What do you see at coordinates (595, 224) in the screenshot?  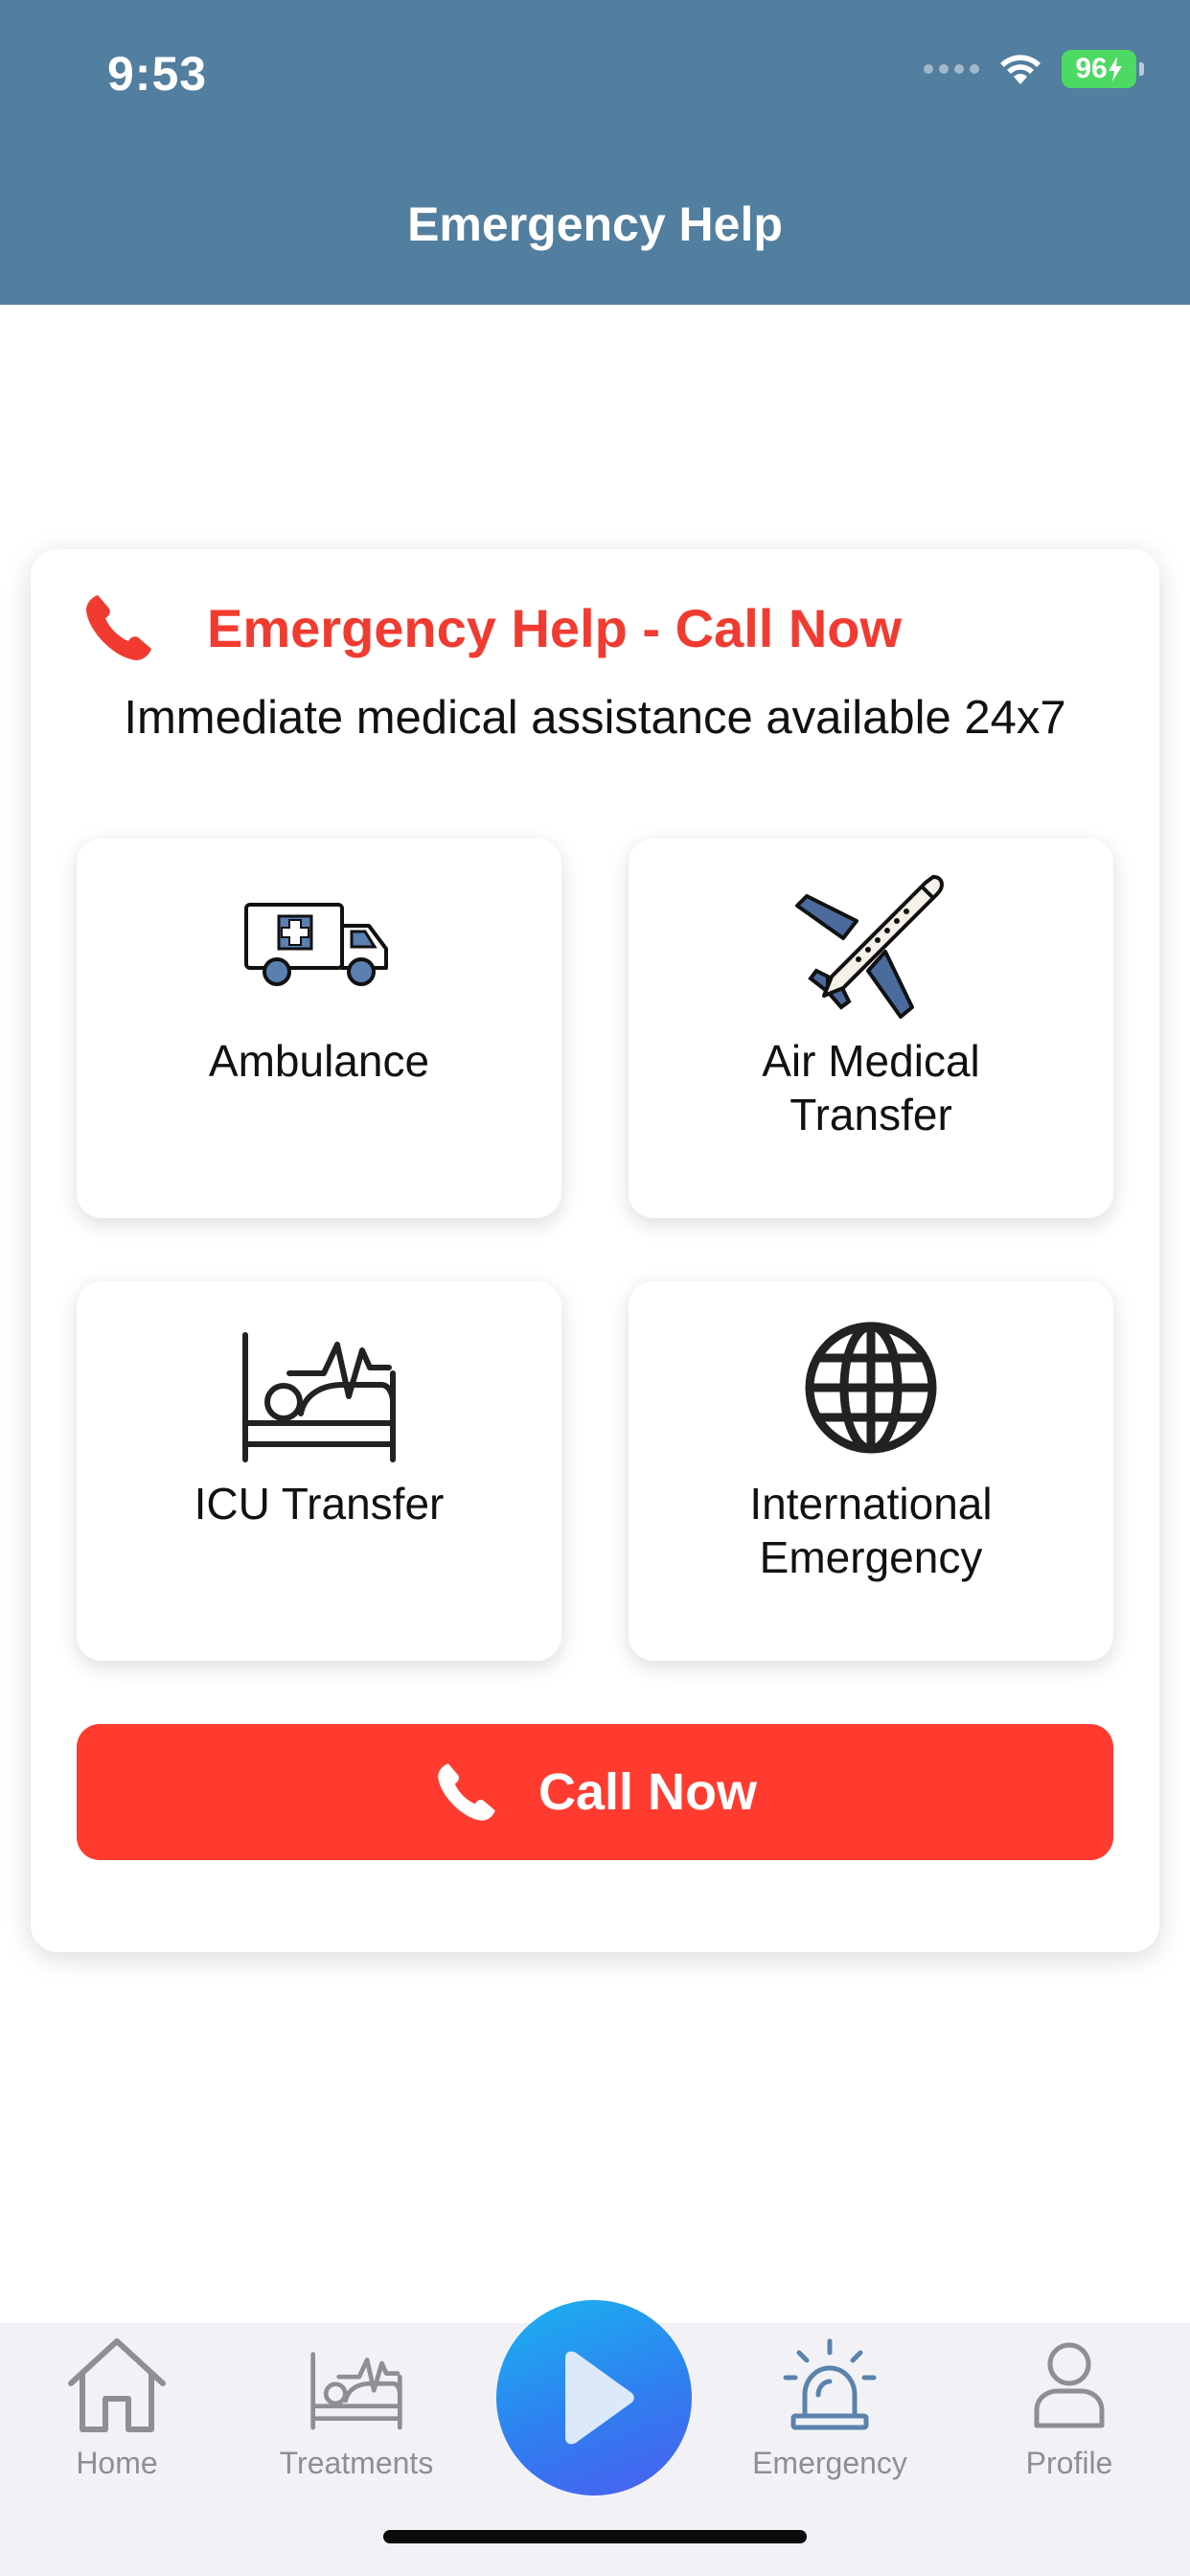 I see `page-title: Emergency Help` at bounding box center [595, 224].